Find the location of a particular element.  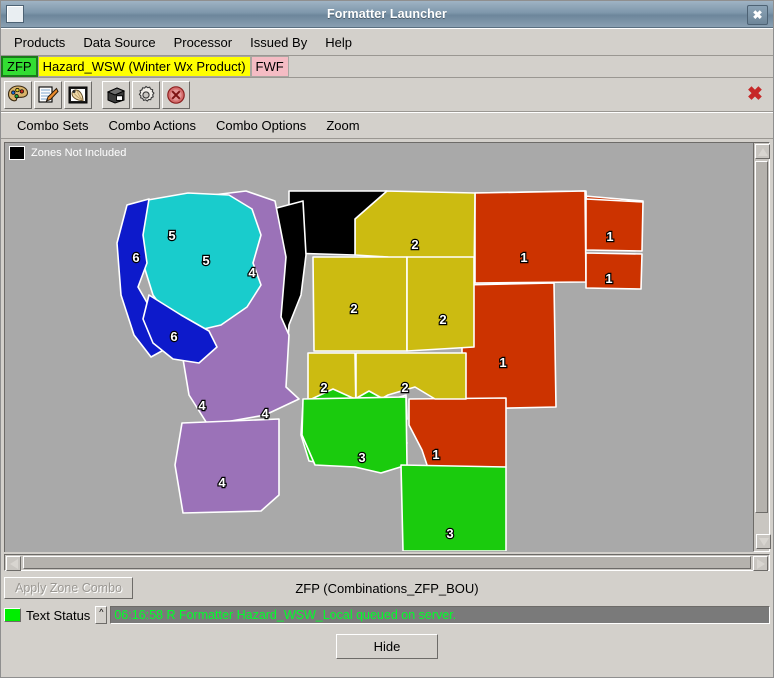

window-title: Formatter Launcher is located at coordinates (387, 14).